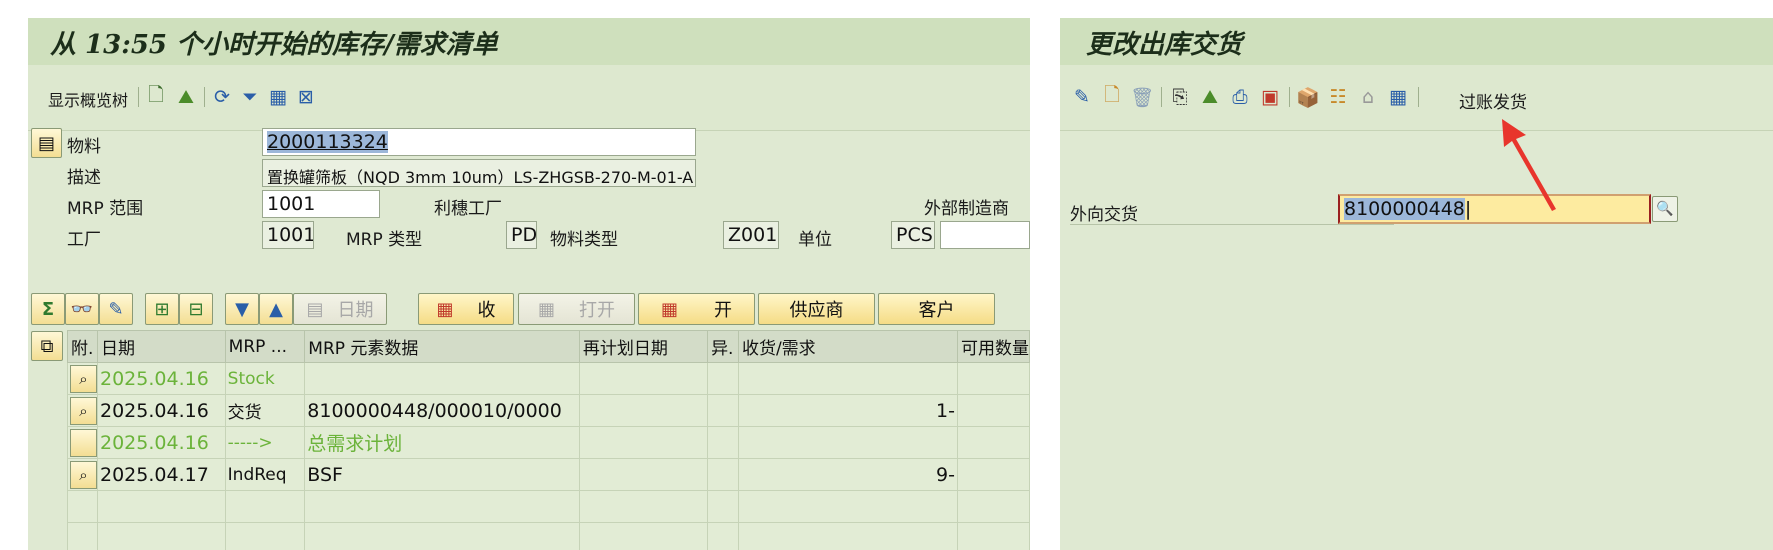 The height and width of the screenshot is (550, 1773). I want to click on table-row: ⌕ 2025.04.17 IndReq BSF 9-, so click(548, 474).